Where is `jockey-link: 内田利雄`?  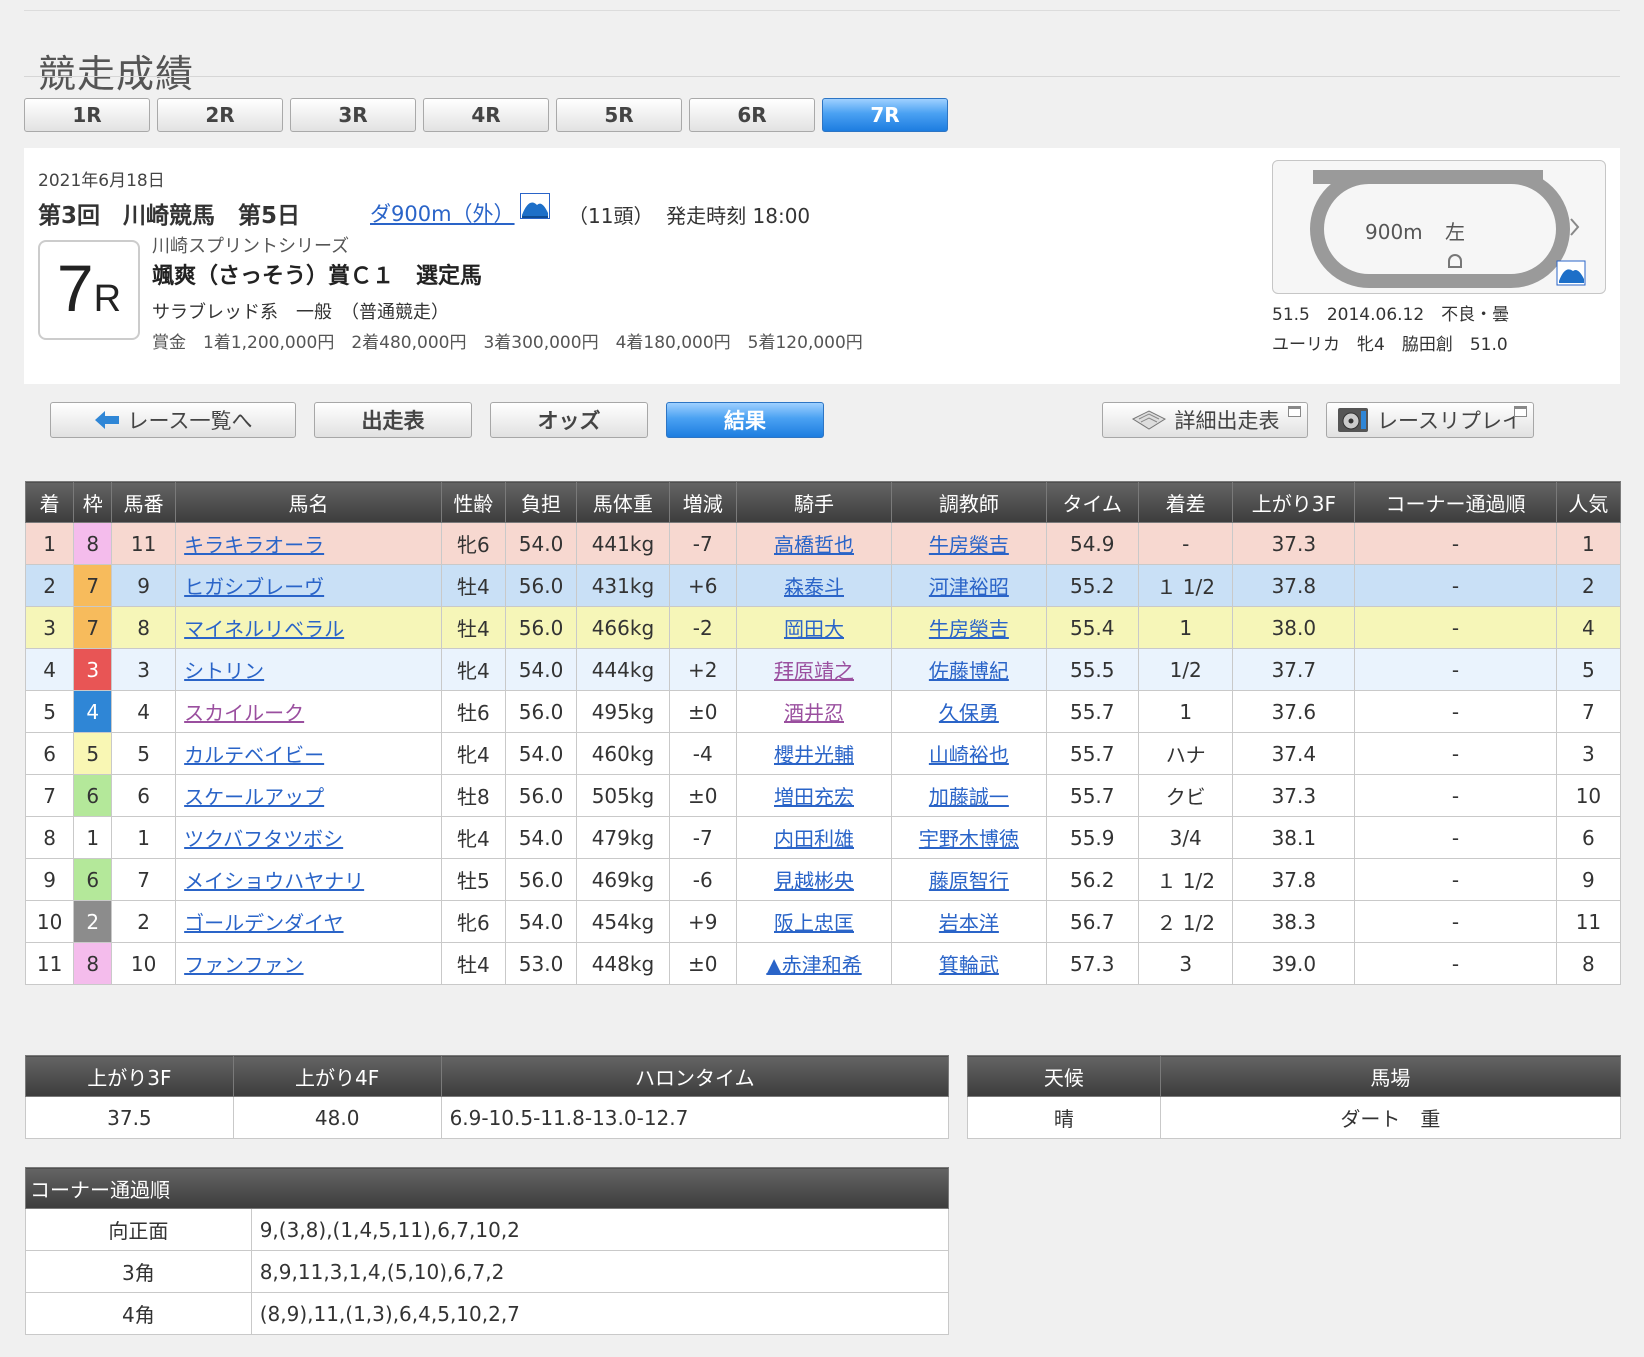
jockey-link: 内田利雄 is located at coordinates (814, 839).